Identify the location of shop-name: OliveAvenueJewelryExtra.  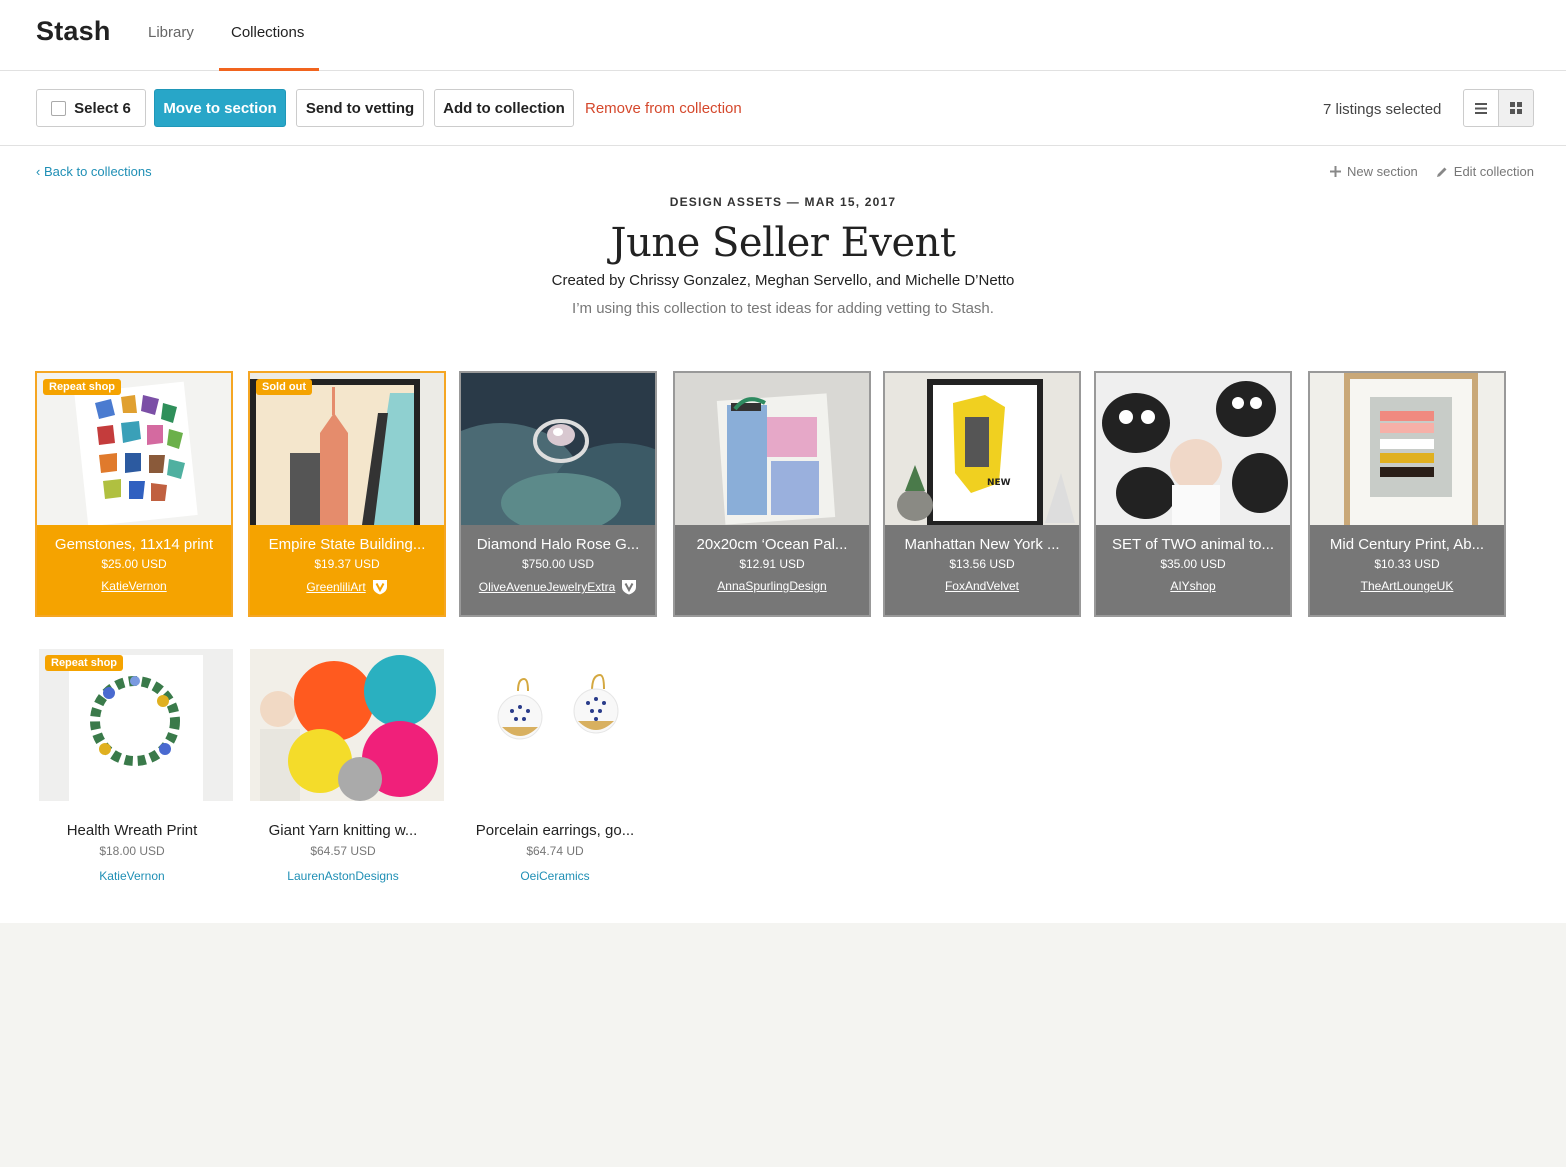
(547, 587).